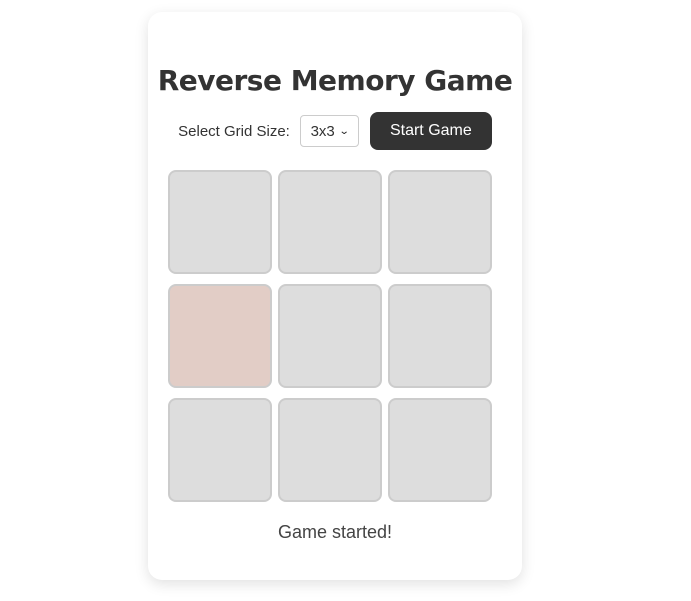 Image resolution: width=691 pixels, height=601 pixels. What do you see at coordinates (335, 80) in the screenshot?
I see `page-title: Reverse Memory Game` at bounding box center [335, 80].